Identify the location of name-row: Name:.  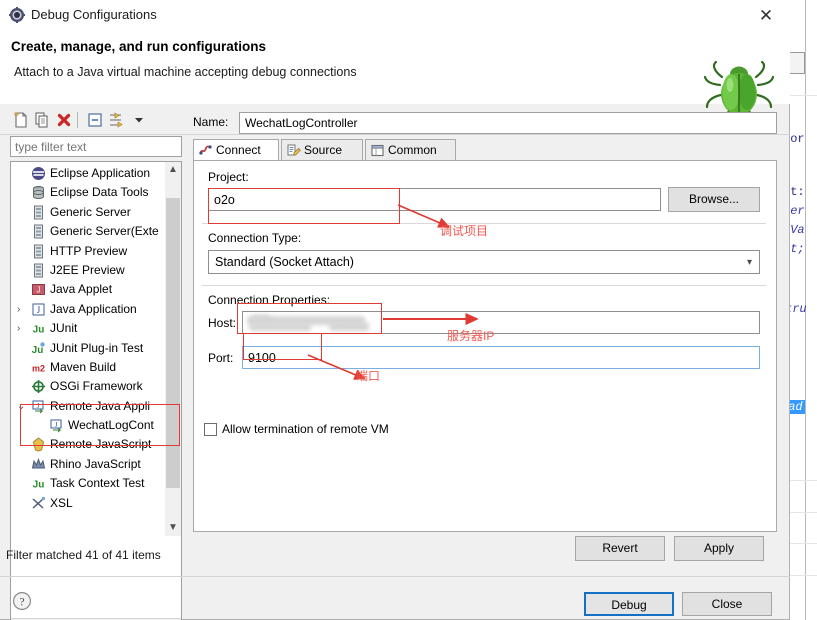
(485, 123).